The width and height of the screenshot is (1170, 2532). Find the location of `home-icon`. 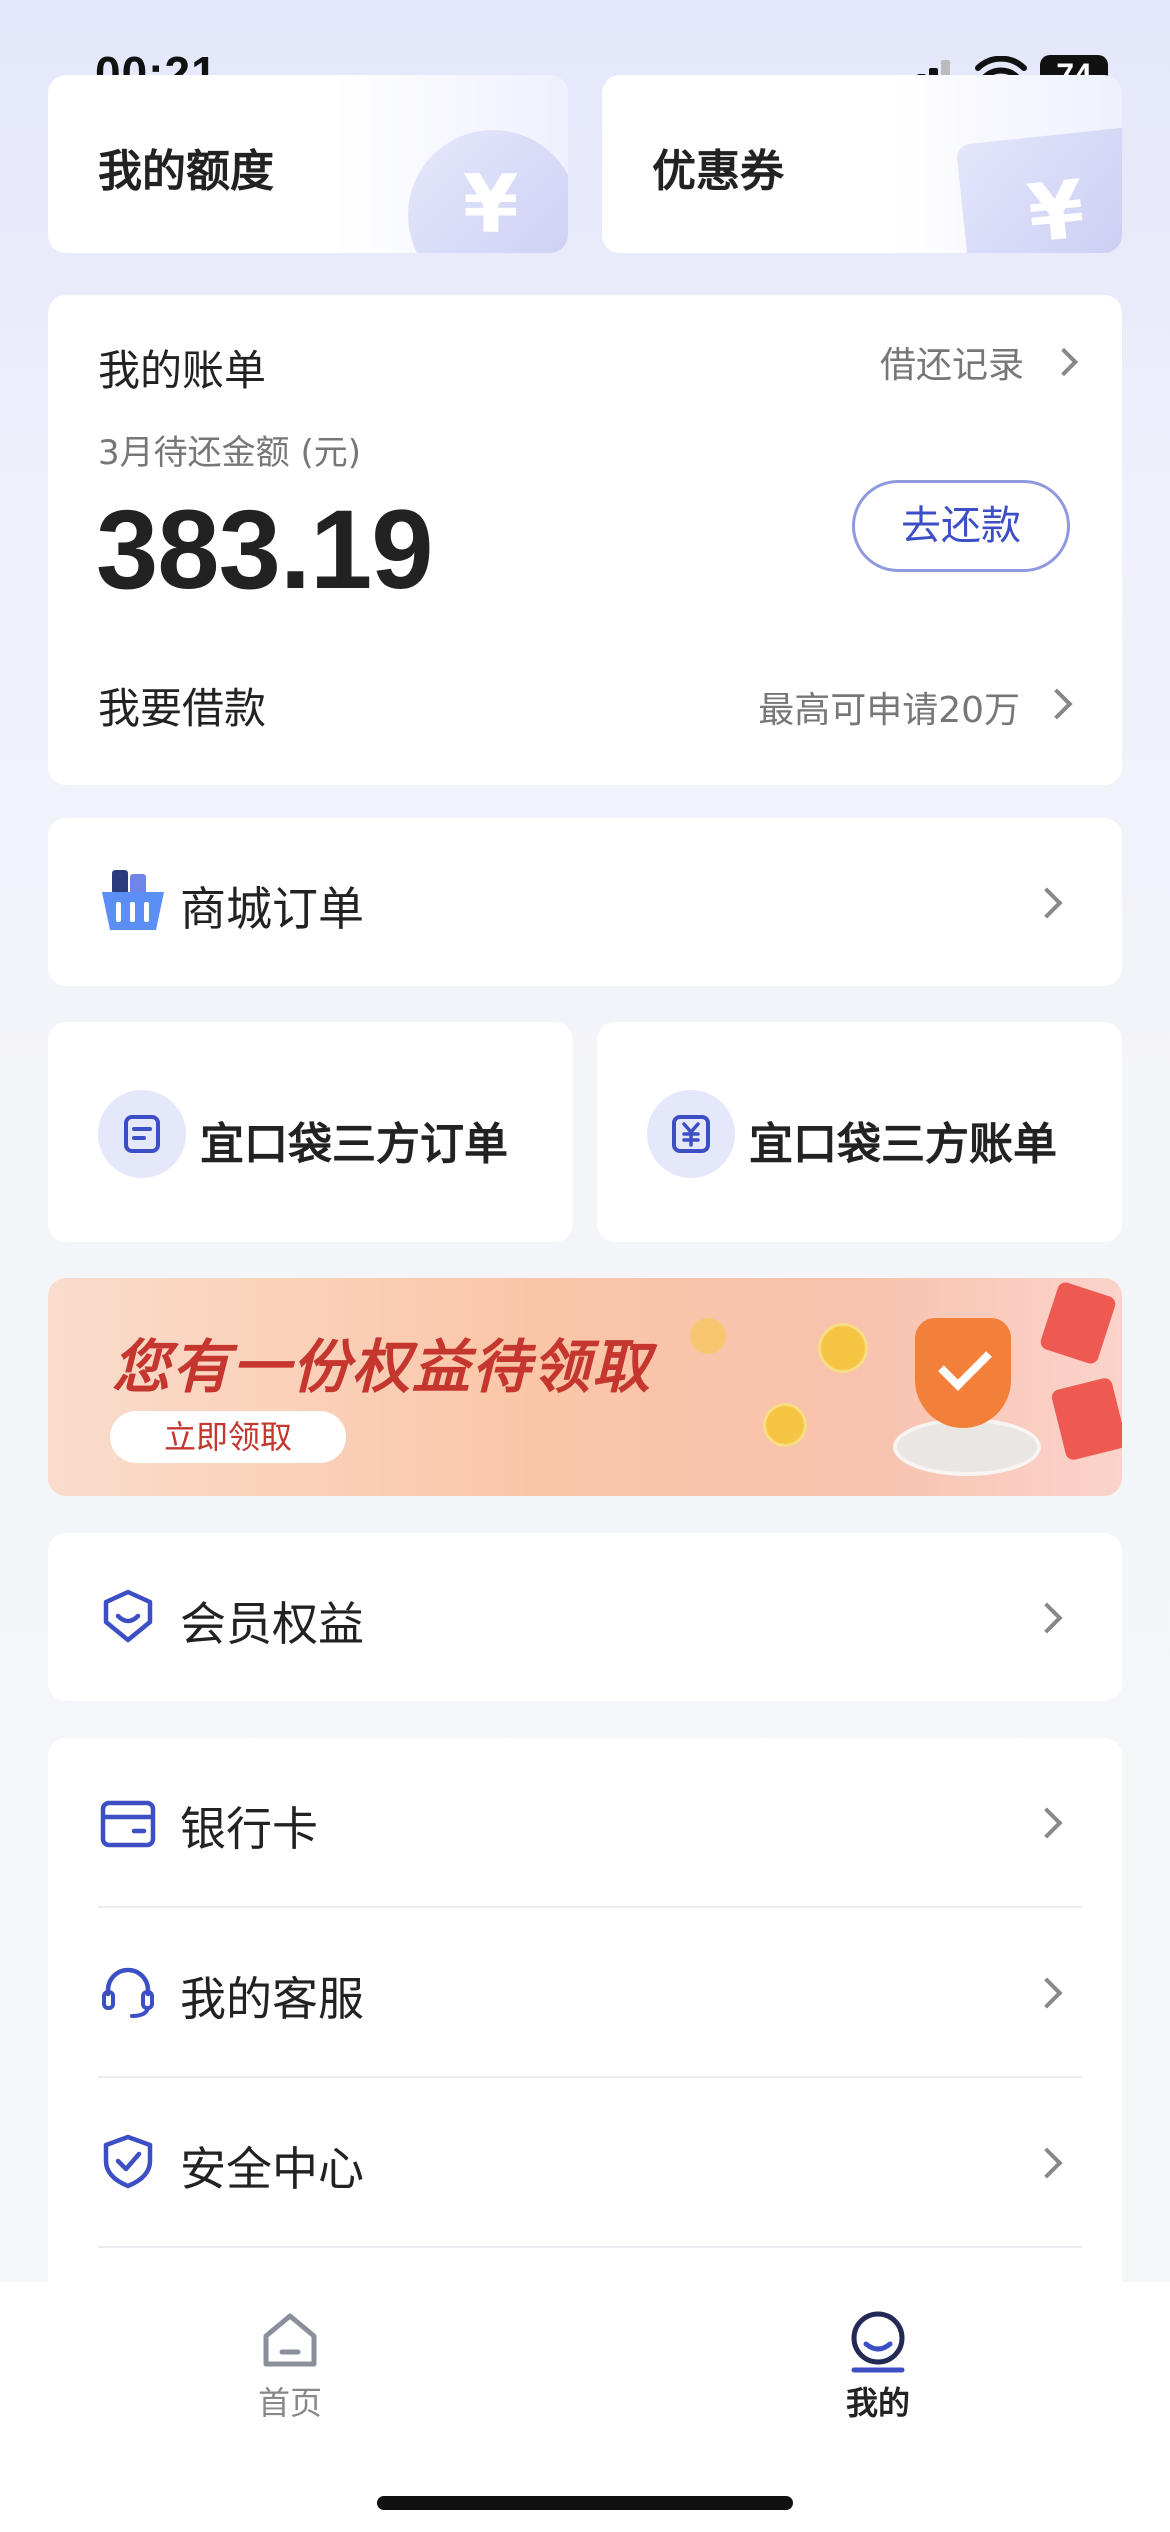

home-icon is located at coordinates (290, 2340).